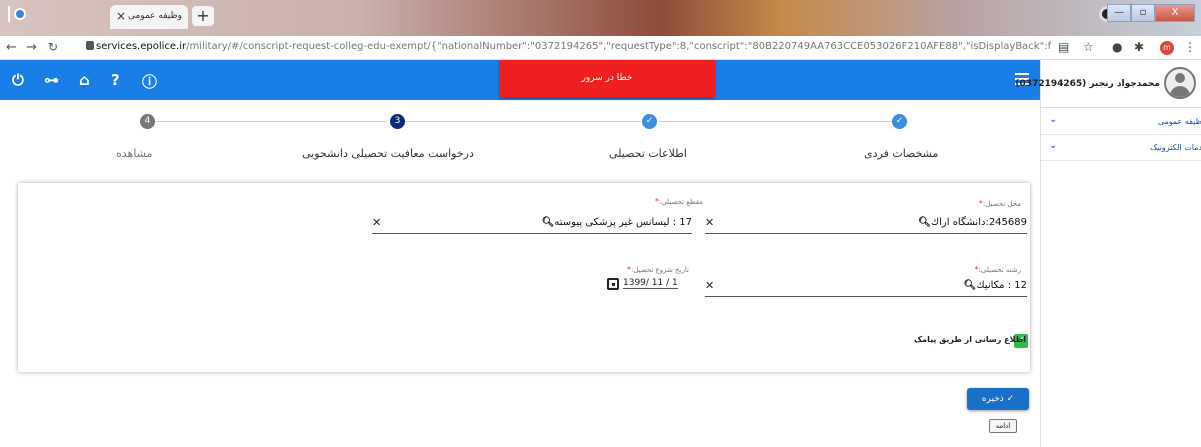 This screenshot has height=447, width=1201. Describe the element at coordinates (999, 203) in the screenshot. I see `place-of-study-label: محل تحصیل:*` at that location.